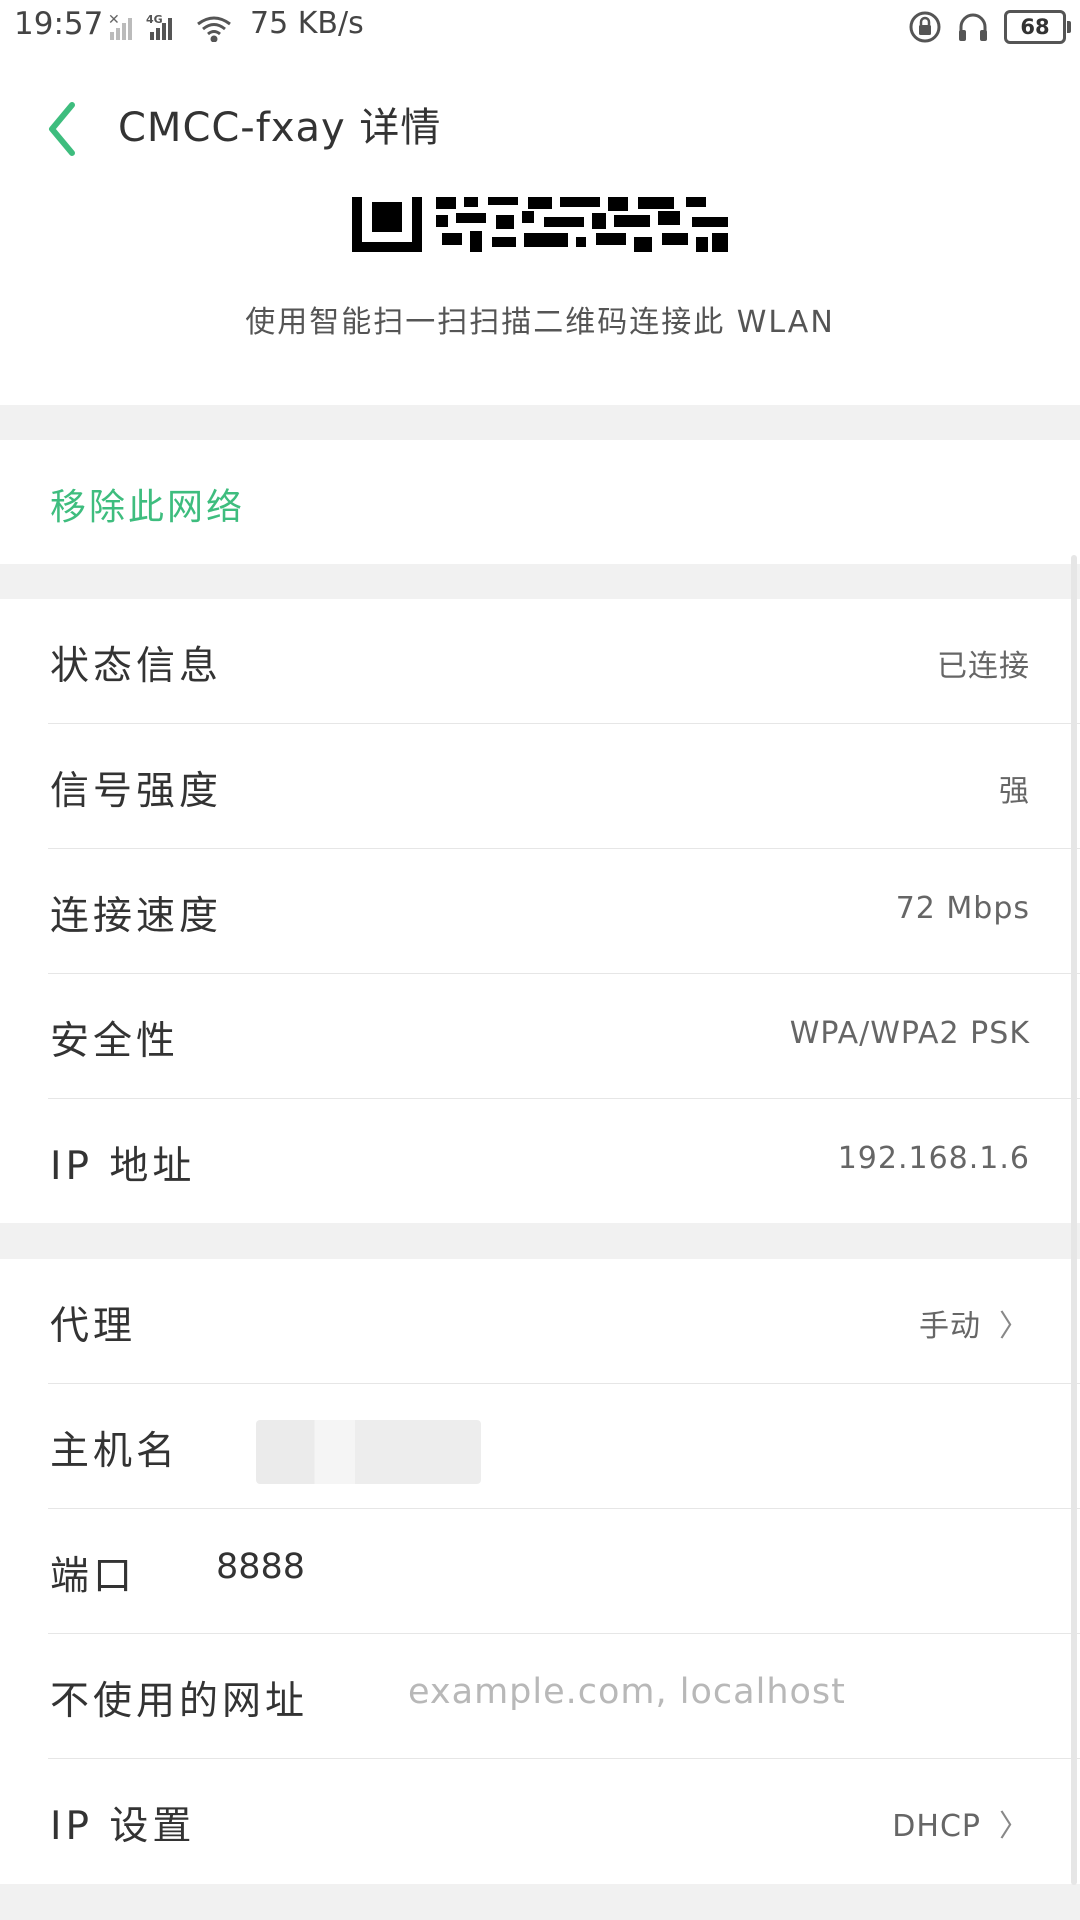  Describe the element at coordinates (136, 666) in the screenshot. I see `info-label: 状态信息` at that location.